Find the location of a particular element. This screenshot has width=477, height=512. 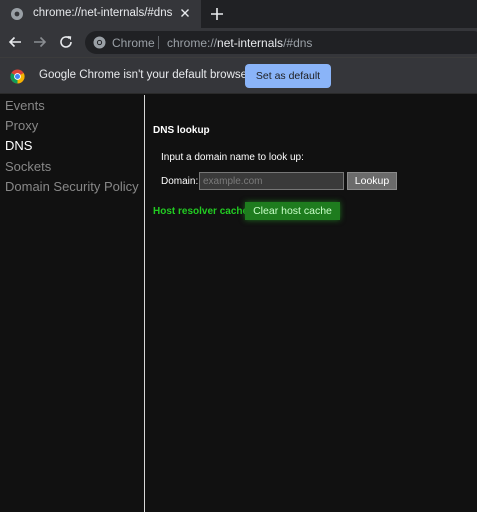

toolbar: Chrome chrome://net-internals/#dns is located at coordinates (238, 42).